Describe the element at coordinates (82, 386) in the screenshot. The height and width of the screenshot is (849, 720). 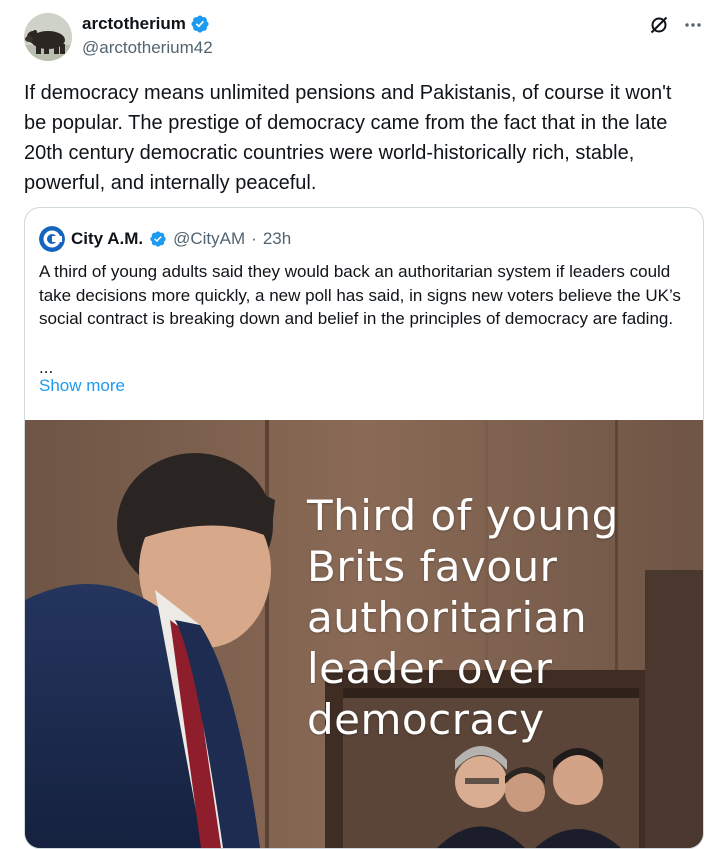
I see `show-more-link: Show more` at that location.